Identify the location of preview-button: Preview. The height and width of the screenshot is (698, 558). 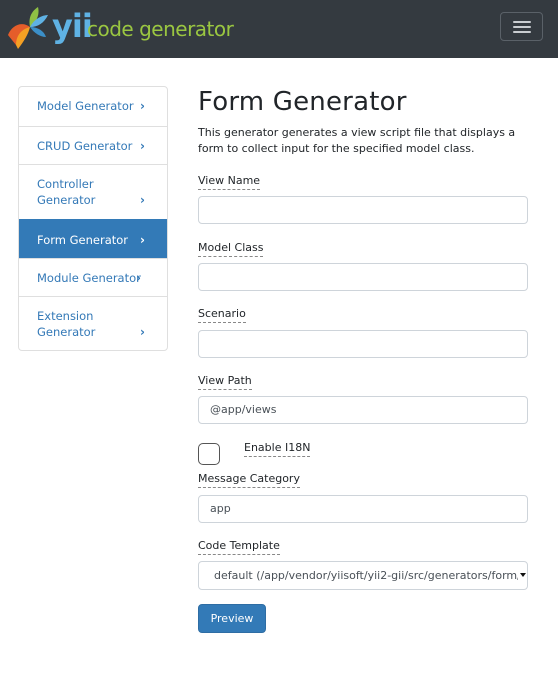
(232, 618).